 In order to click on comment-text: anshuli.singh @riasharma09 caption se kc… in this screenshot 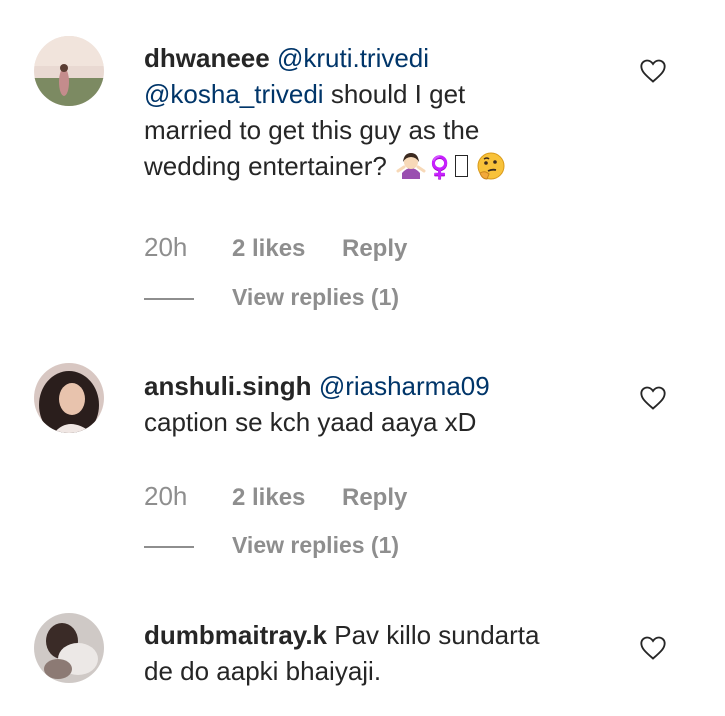, I will do `click(369, 404)`.